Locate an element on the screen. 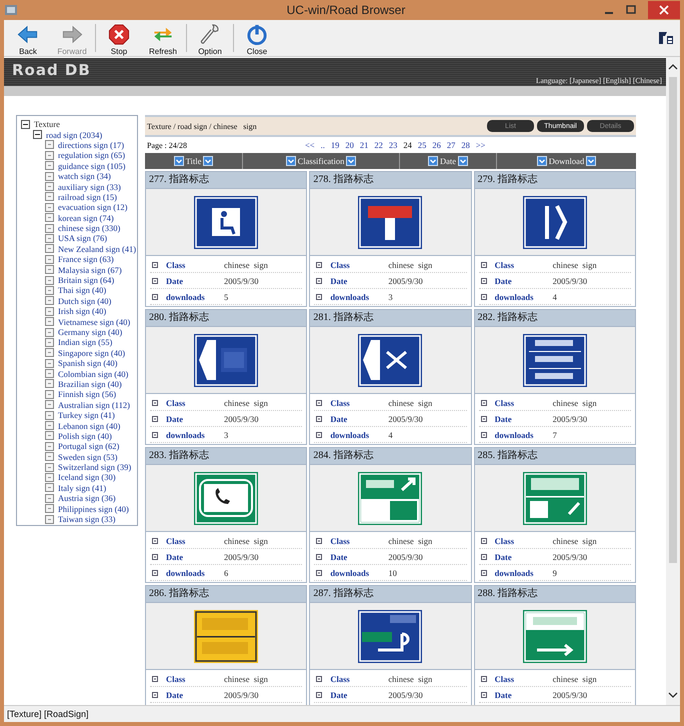 The width and height of the screenshot is (684, 726). card-title: 285. 指路标志 is located at coordinates (554, 456).